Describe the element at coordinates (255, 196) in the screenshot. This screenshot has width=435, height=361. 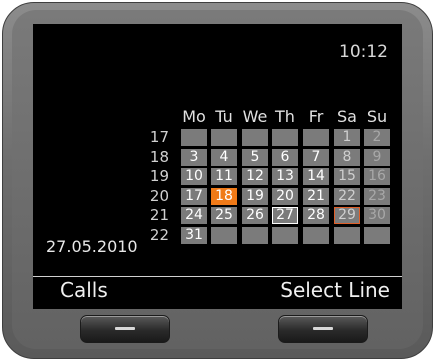
I see `calendar-day-cell: 19` at that location.